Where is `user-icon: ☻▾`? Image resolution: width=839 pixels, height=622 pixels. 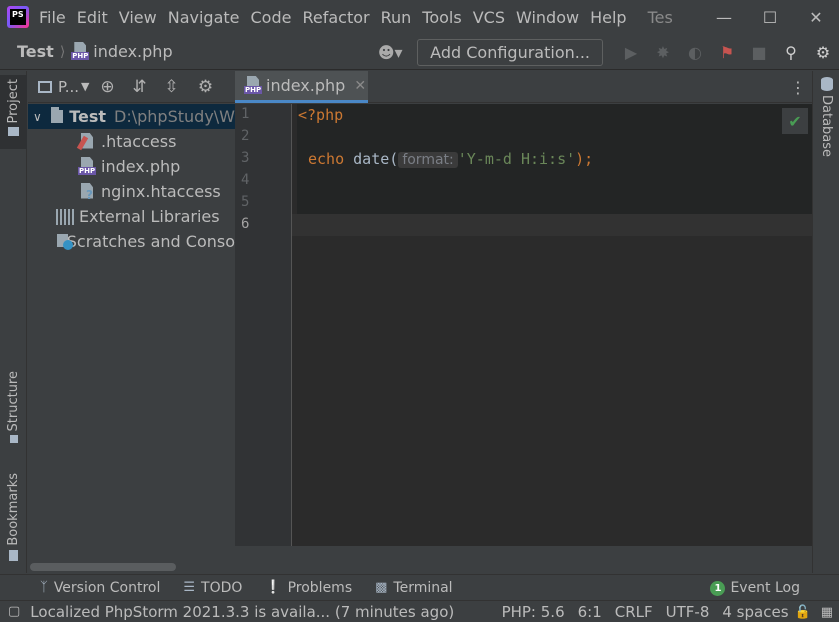
user-icon: ☻▾ is located at coordinates (390, 52).